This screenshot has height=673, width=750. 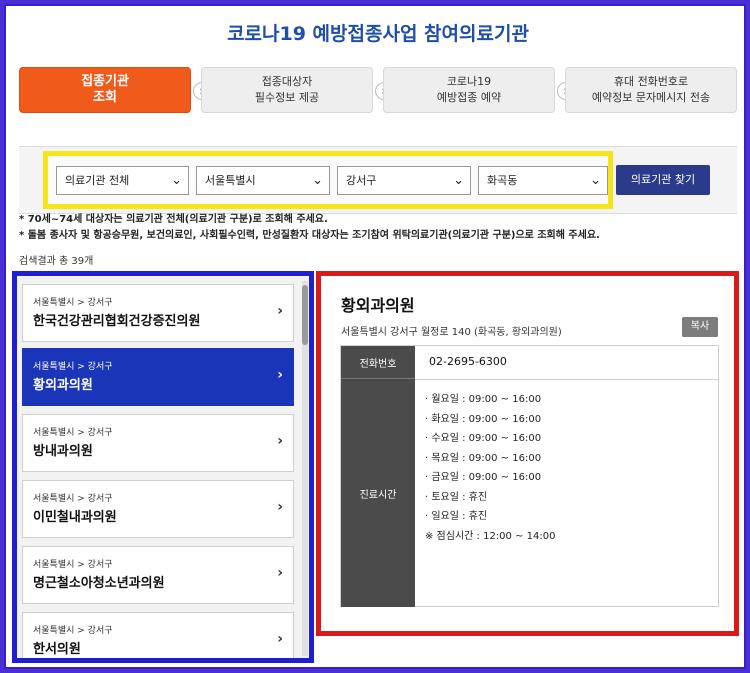 I want to click on filter-highlight: 의료기관 전체 ⌄ 서울특별시 ⌄ 강서구 ⌄ 화곡동 ⌄, so click(x=328, y=180).